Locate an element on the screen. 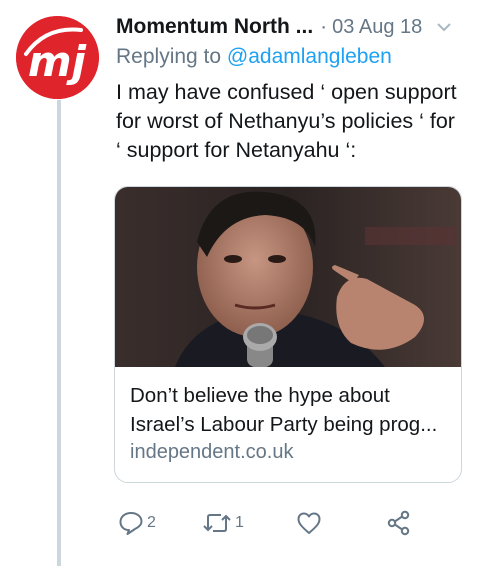  tweet-header: Momentum North ... · 03 Aug 18 is located at coordinates (290, 27).